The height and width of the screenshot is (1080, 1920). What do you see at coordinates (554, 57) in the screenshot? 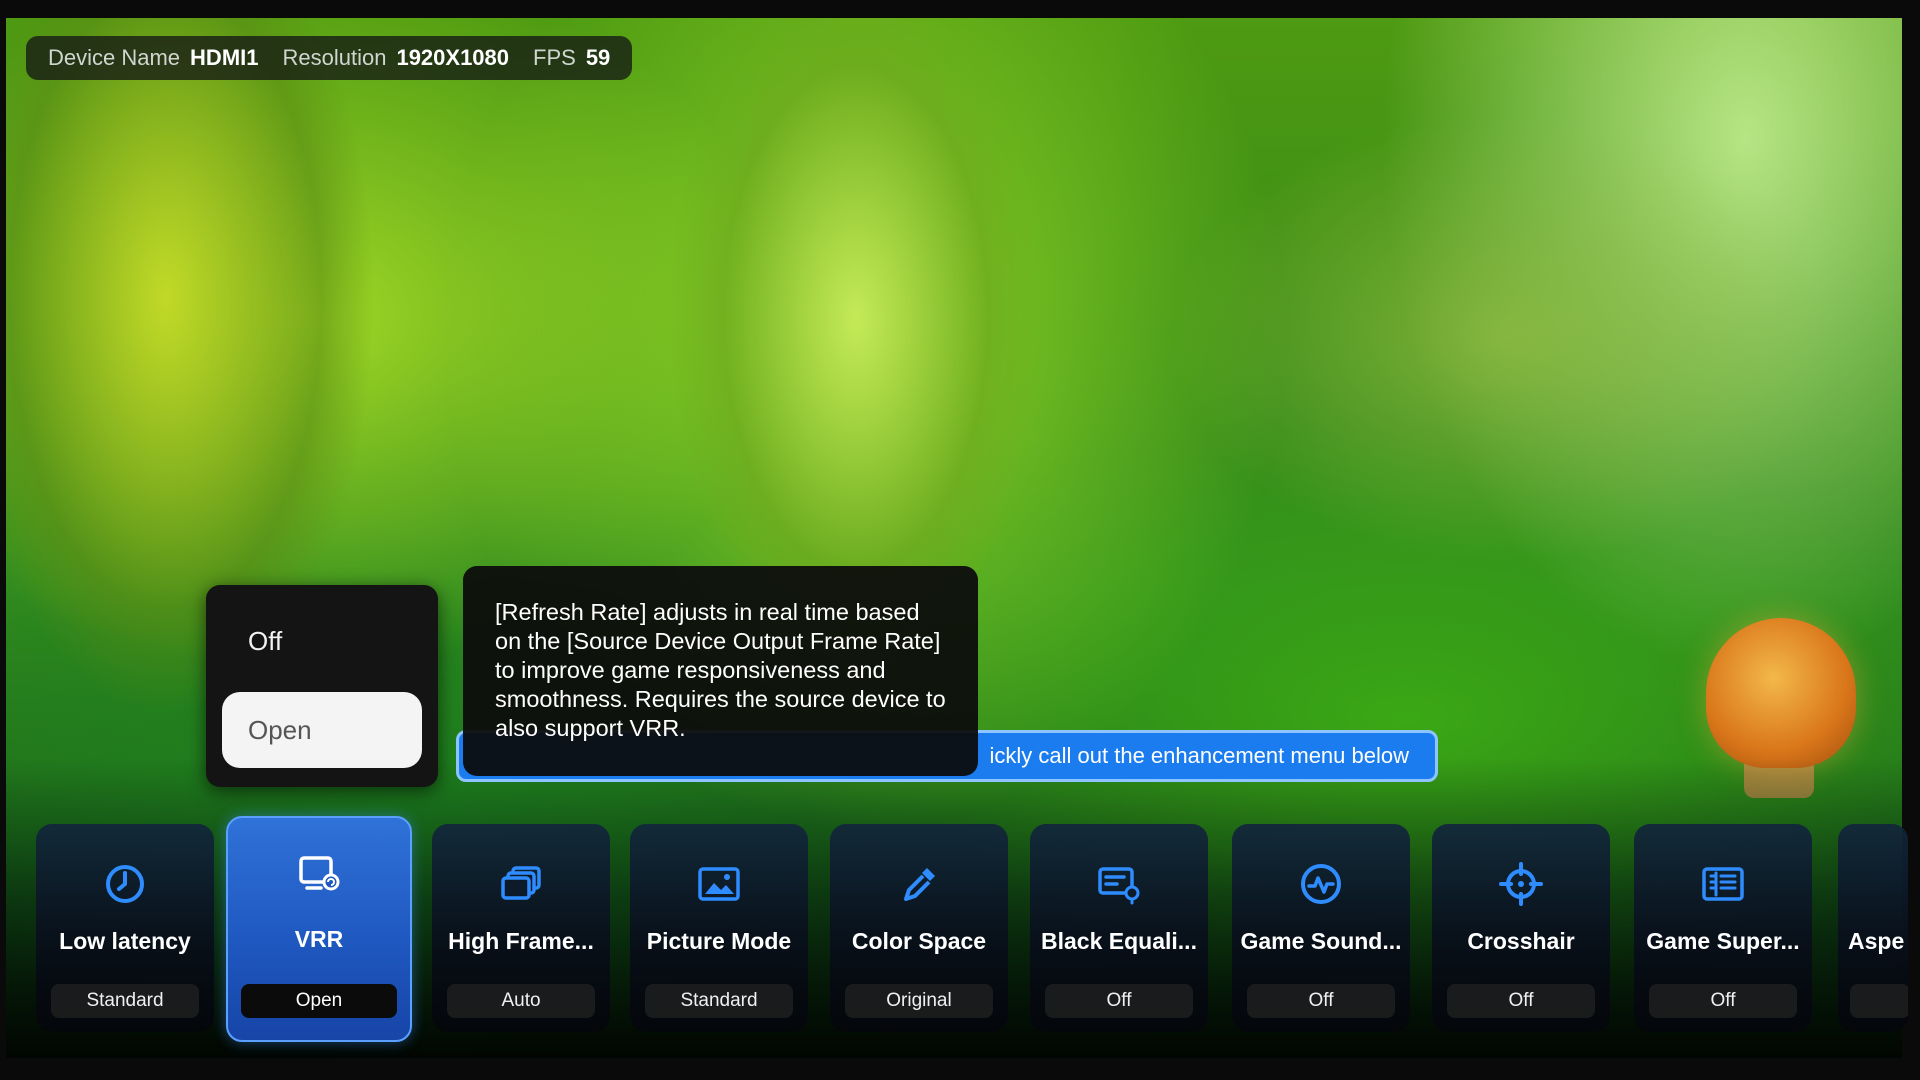
I see `fps-label: FPS` at bounding box center [554, 57].